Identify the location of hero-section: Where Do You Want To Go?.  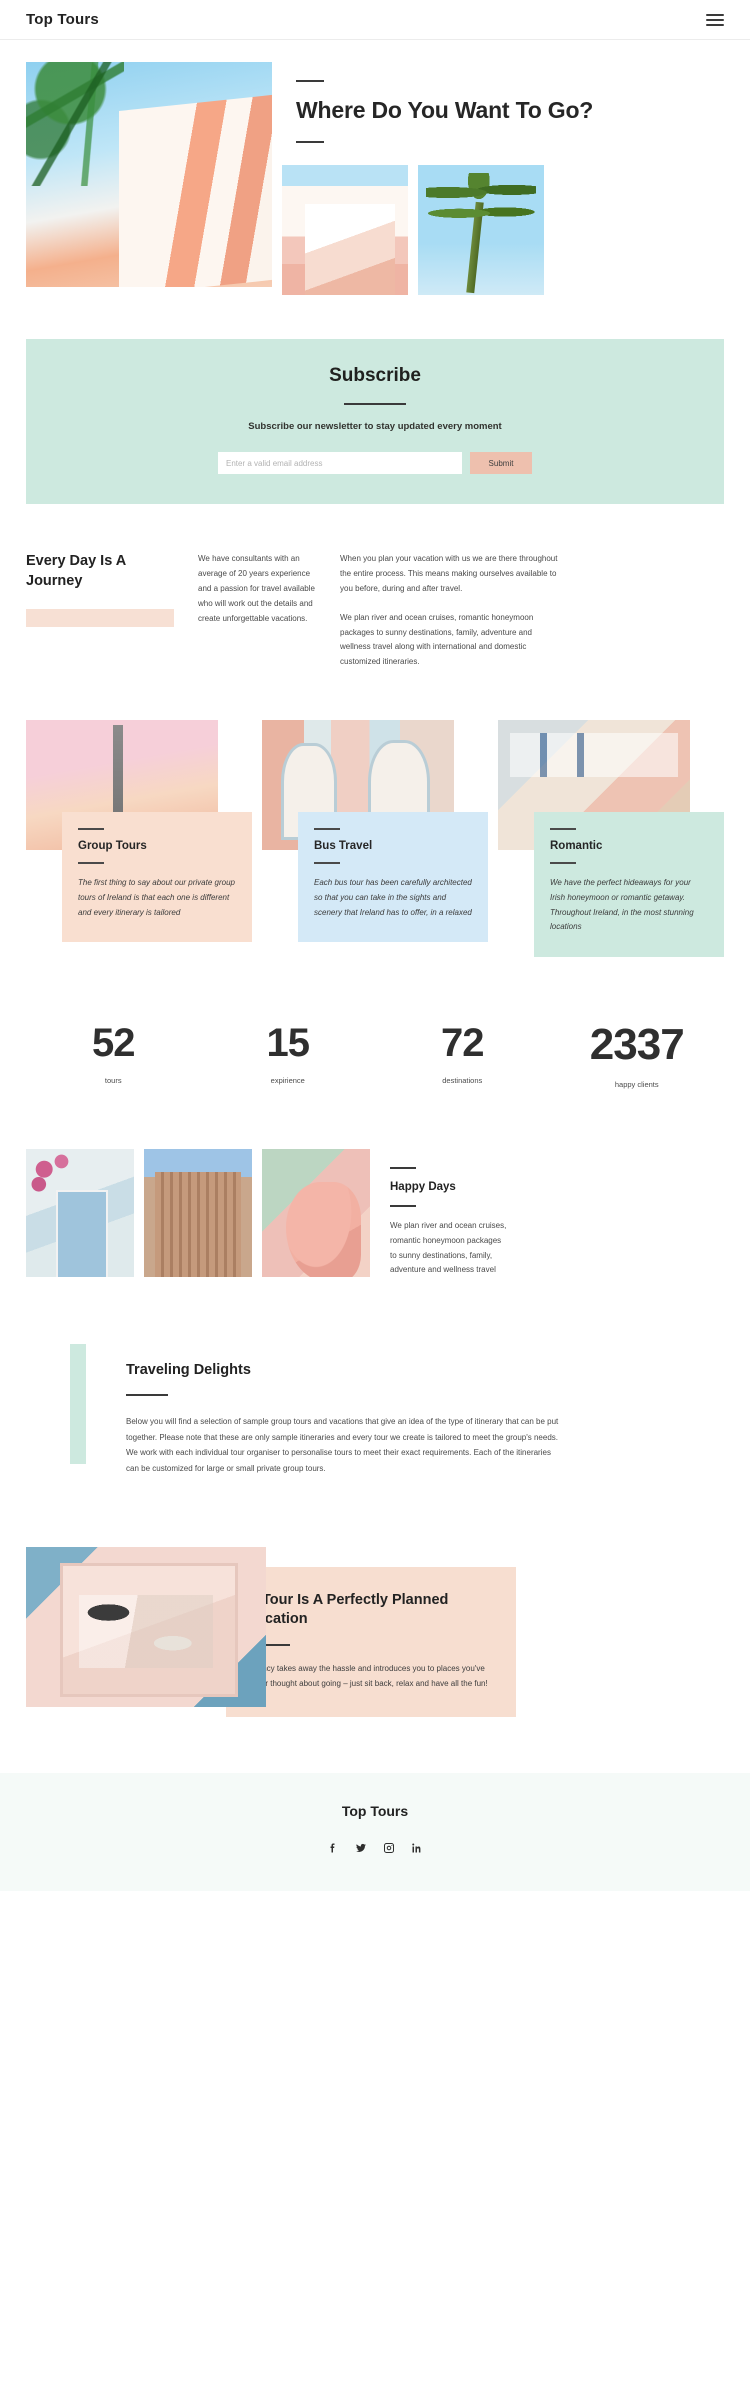
(375, 168).